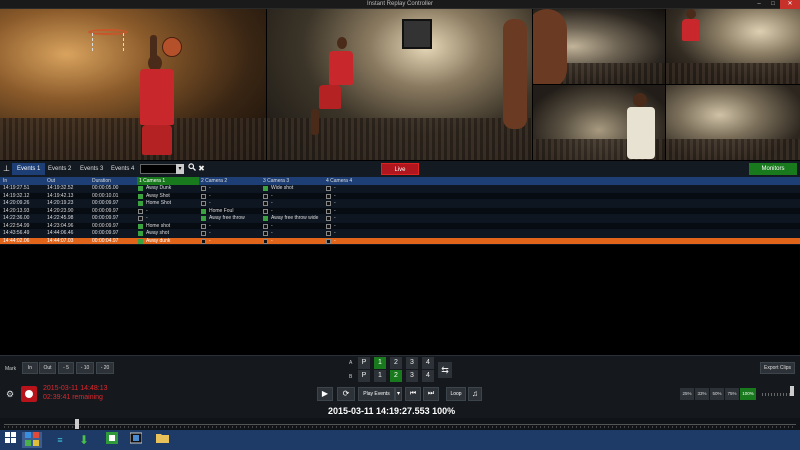 Image resolution: width=800 pixels, height=450 pixels. I want to click on export-clips-button: Export Clips, so click(777, 368).